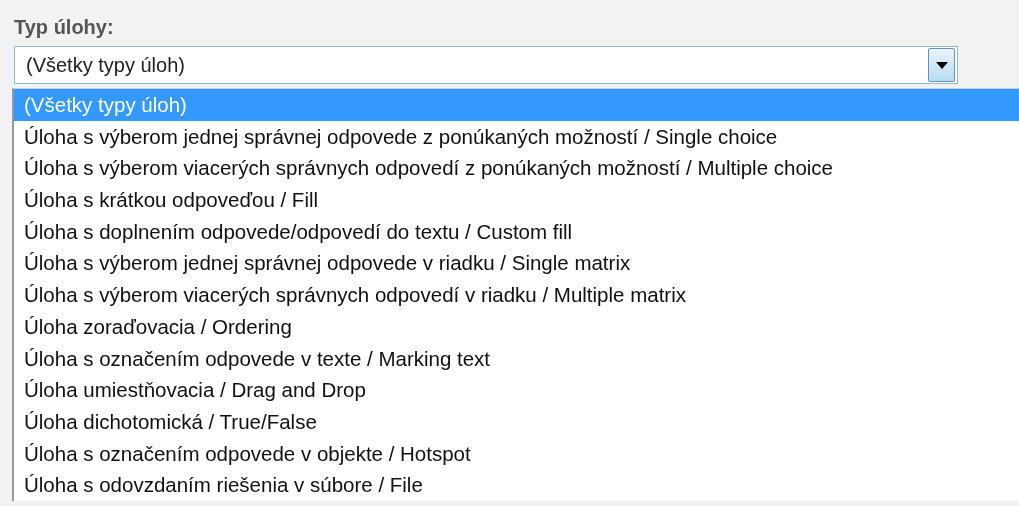  Describe the element at coordinates (516, 485) in the screenshot. I see `dropdown-option: Úloha s odovzdaním riešenia v súbore / File` at that location.